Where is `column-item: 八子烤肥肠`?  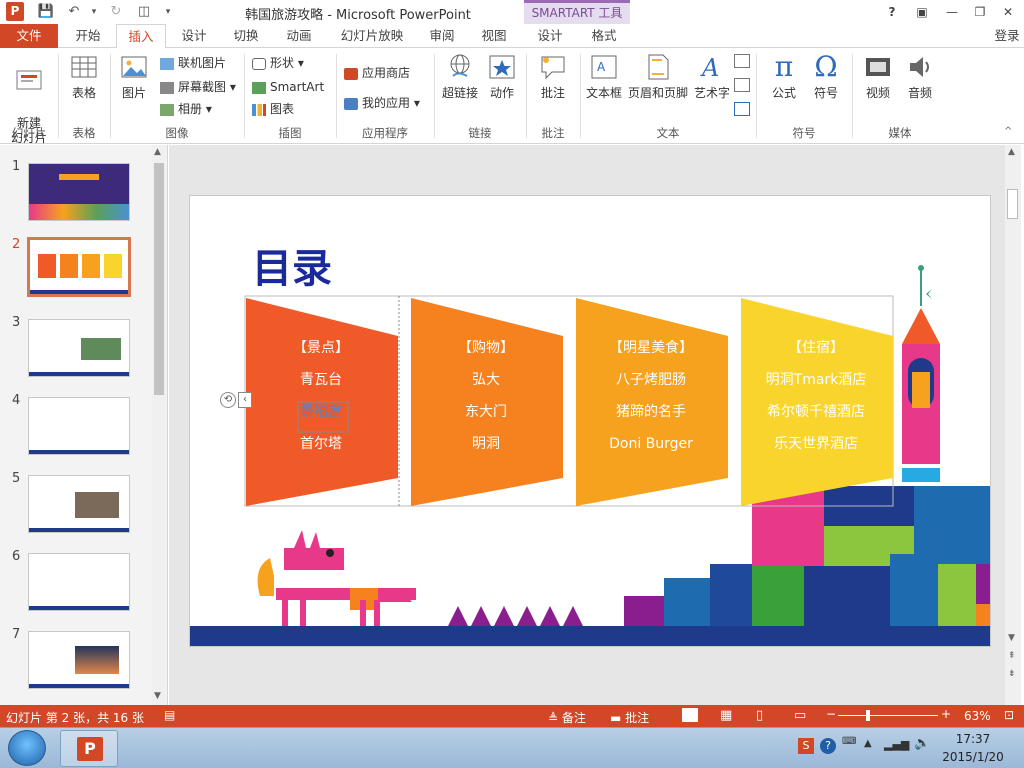
column-item: 八子烤肥肠 is located at coordinates (651, 380).